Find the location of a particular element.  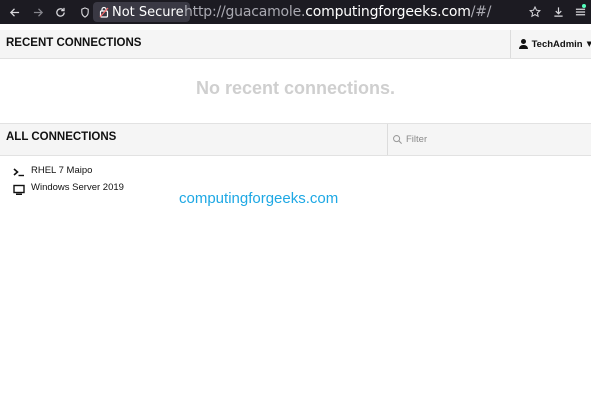

reload-icon is located at coordinates (60, 12).